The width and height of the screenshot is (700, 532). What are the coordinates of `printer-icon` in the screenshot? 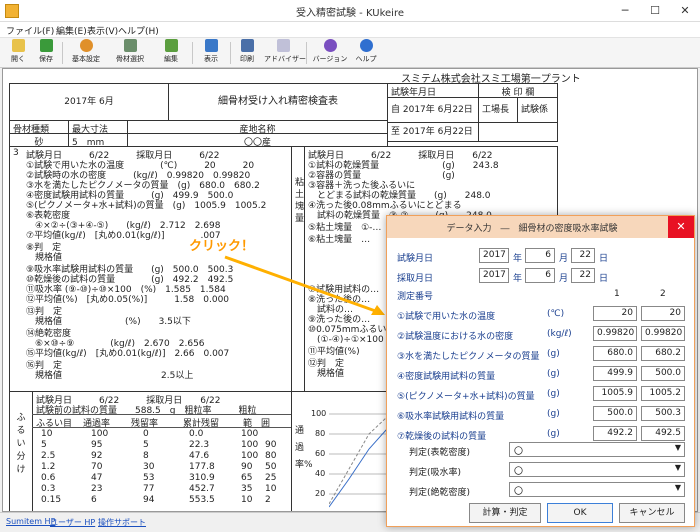 It's located at (247, 45).